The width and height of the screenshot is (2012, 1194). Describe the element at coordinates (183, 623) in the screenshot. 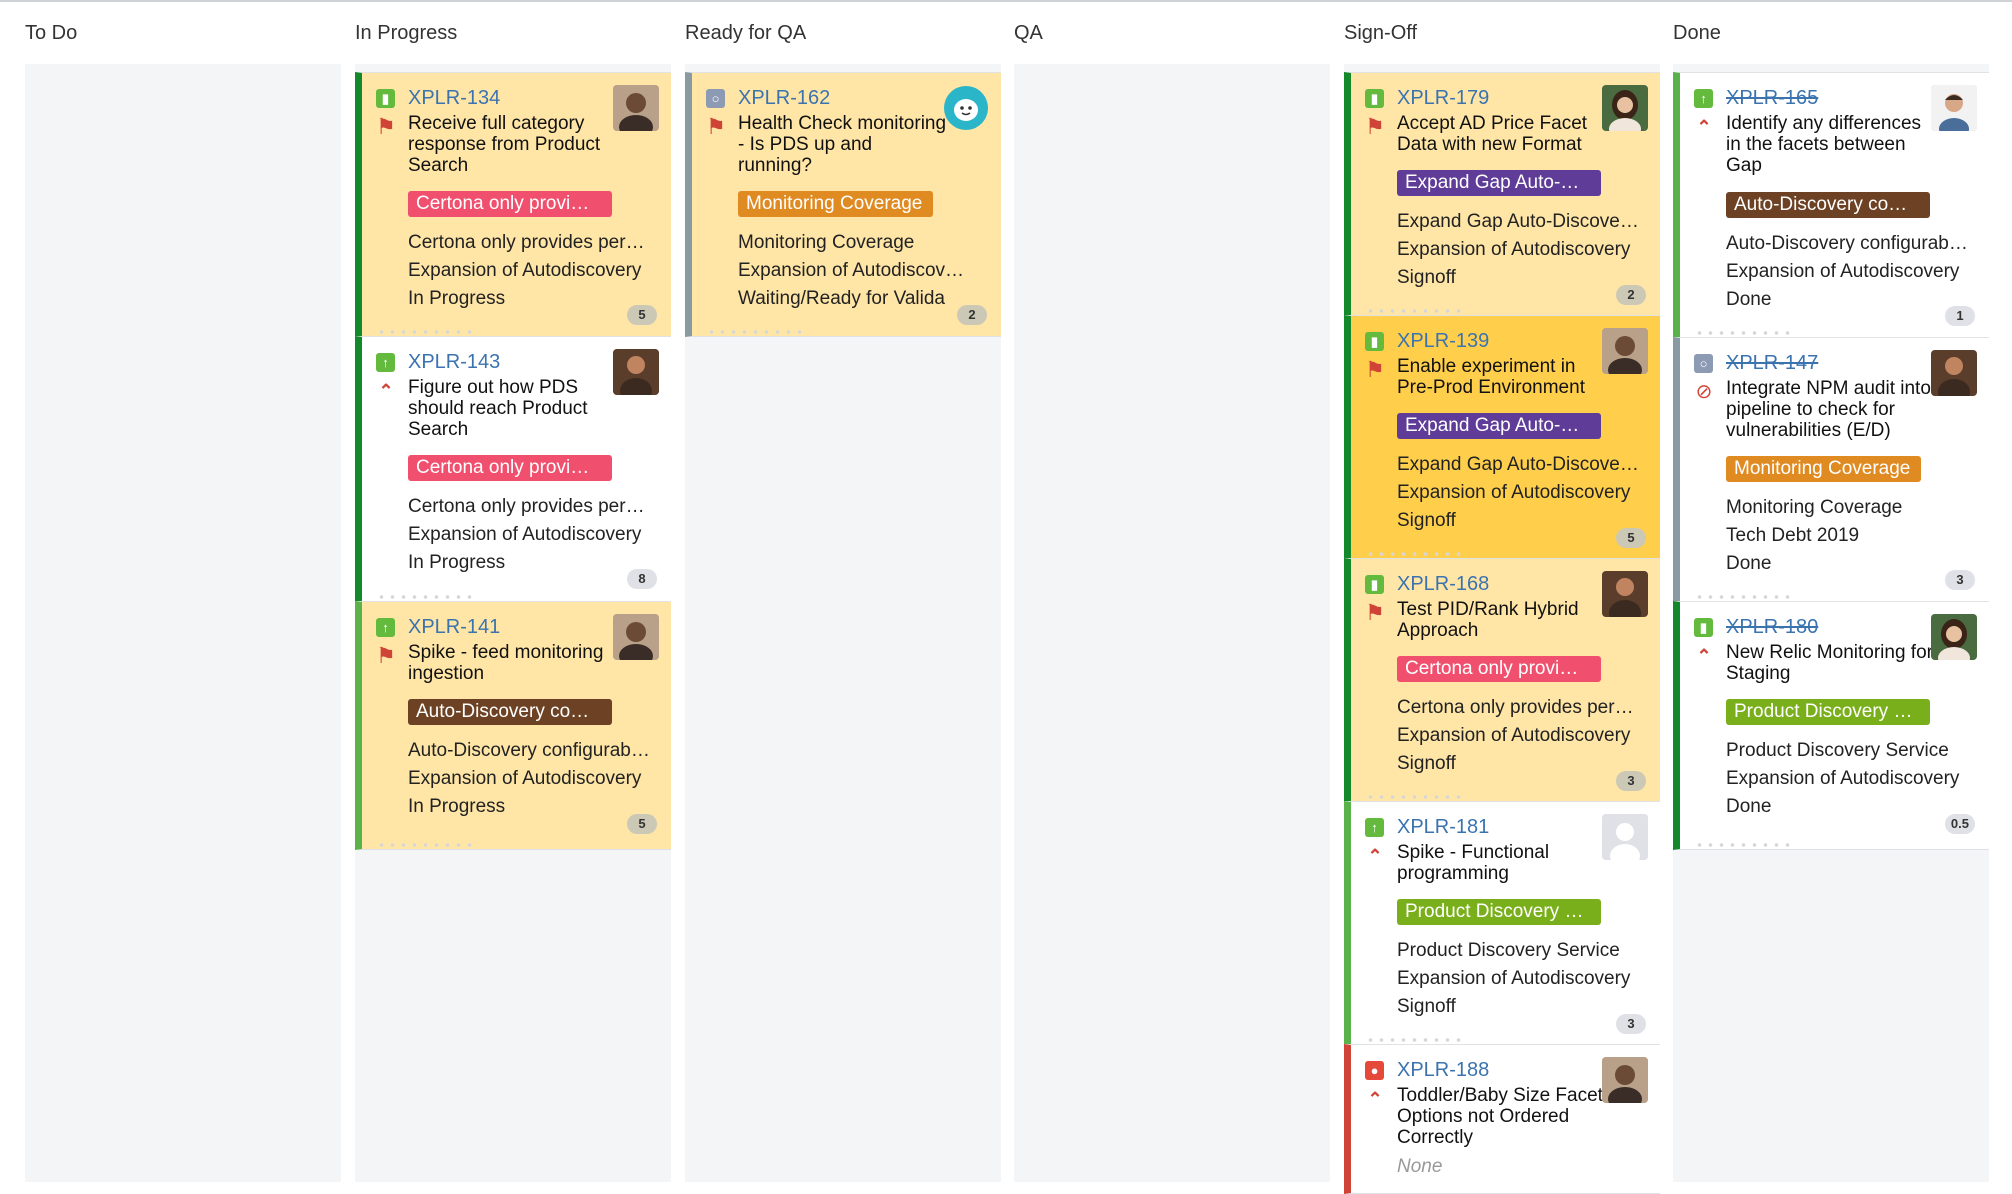

I see `column-to-do` at that location.